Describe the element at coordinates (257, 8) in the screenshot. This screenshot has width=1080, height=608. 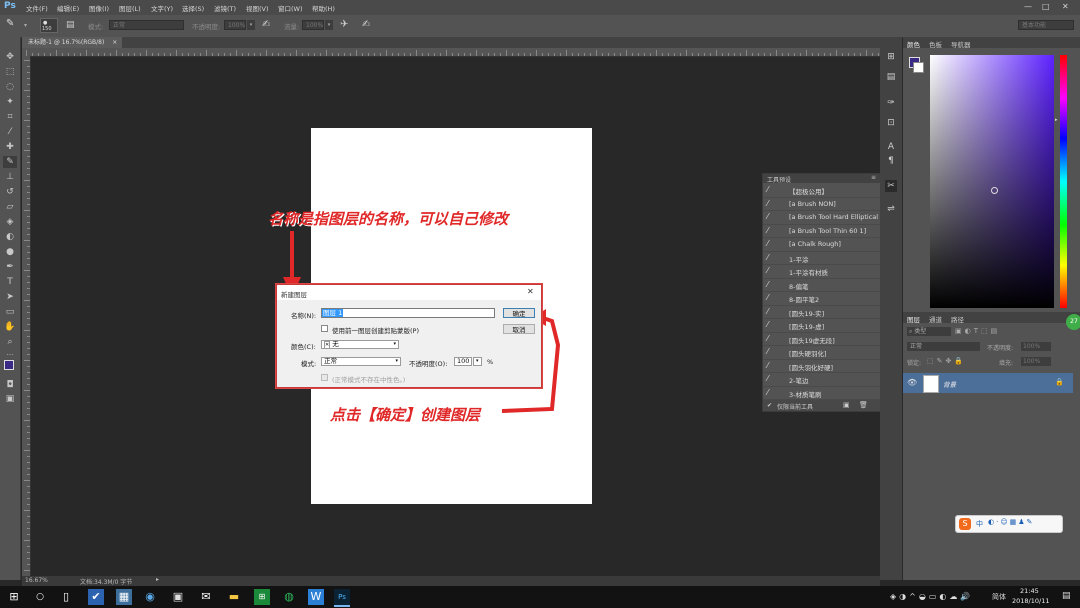
I see `menu-view: 视图(V)` at that location.